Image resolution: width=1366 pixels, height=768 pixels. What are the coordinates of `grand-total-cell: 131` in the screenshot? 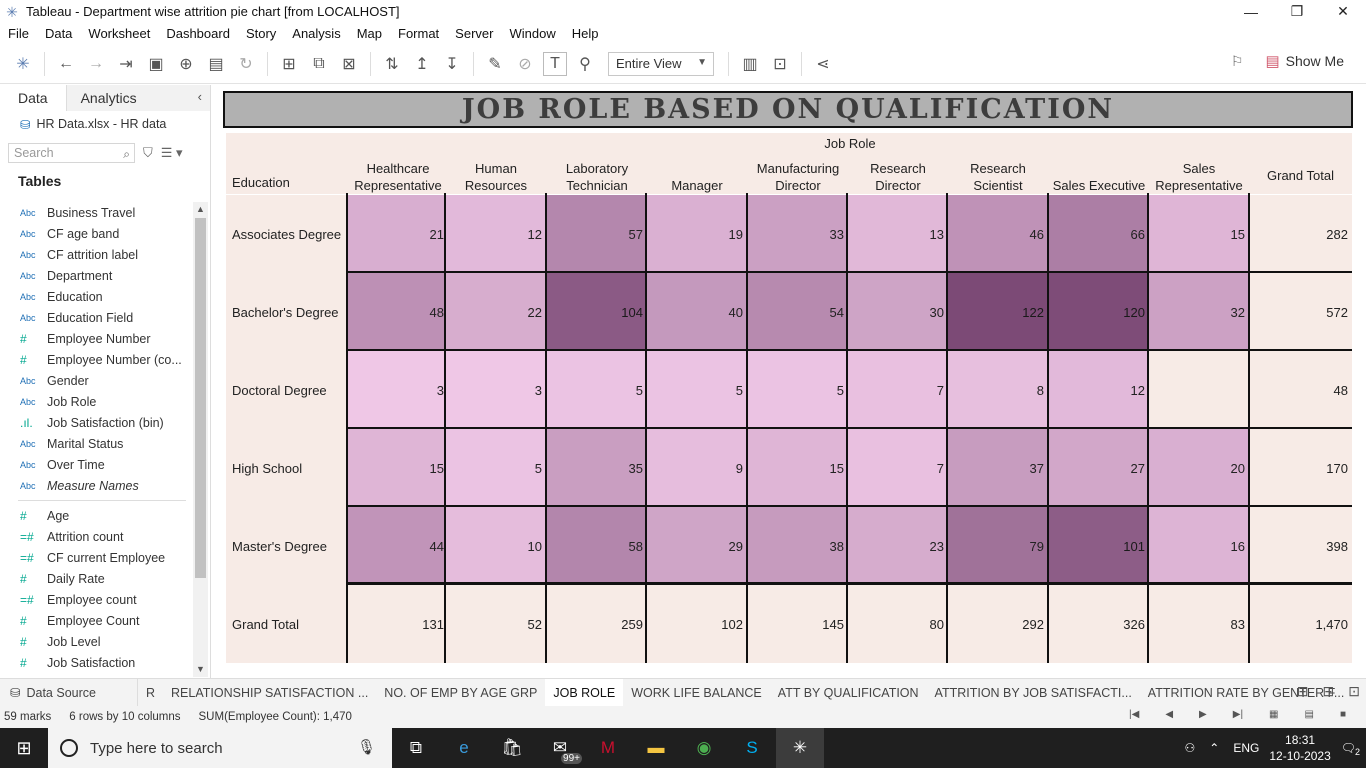 It's located at (398, 624).